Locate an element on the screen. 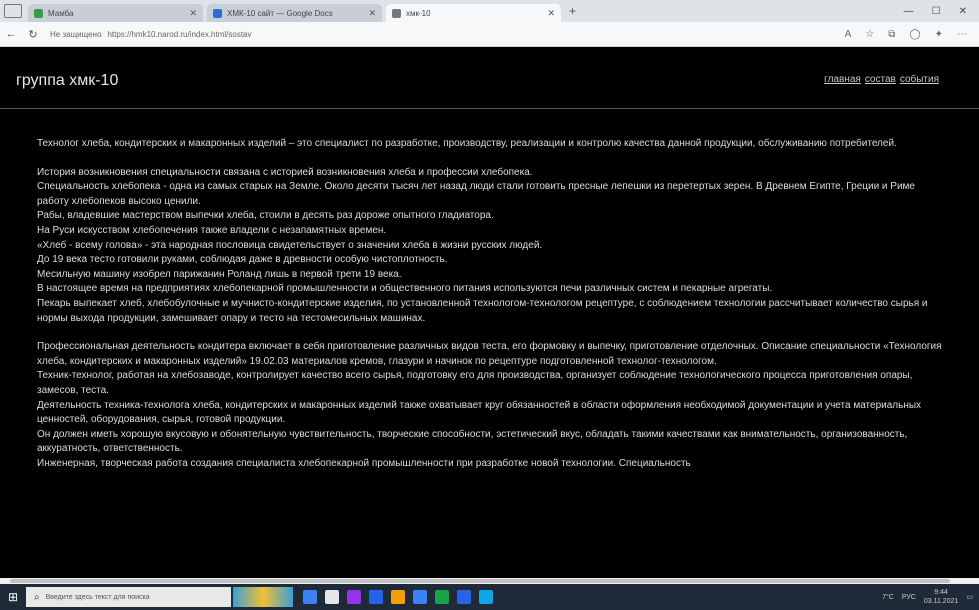 The width and height of the screenshot is (979, 610). browser-toolbar: A ☆ ⧉ ◯ ✦ ⋯ is located at coordinates (912, 34).